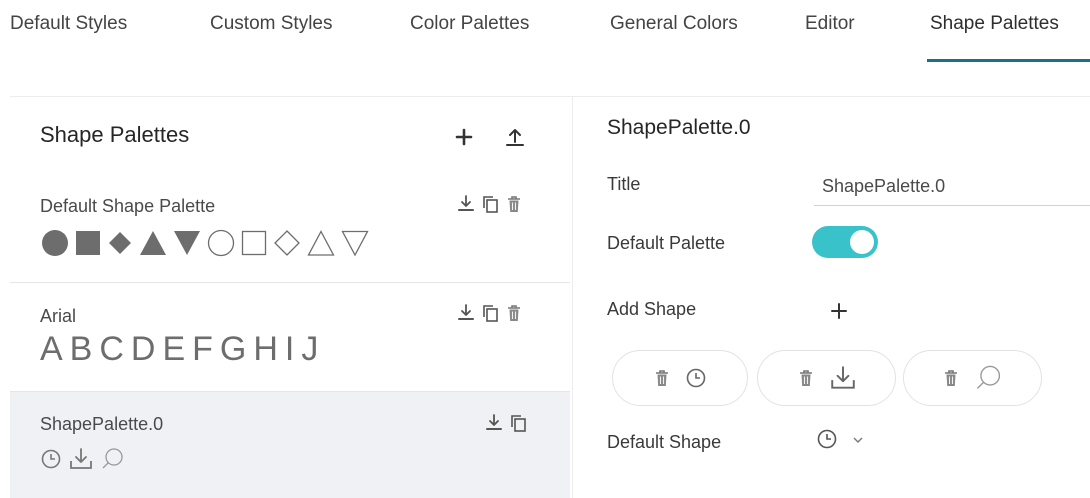  What do you see at coordinates (128, 206) in the screenshot?
I see `palette-name: Default Shape Palette` at bounding box center [128, 206].